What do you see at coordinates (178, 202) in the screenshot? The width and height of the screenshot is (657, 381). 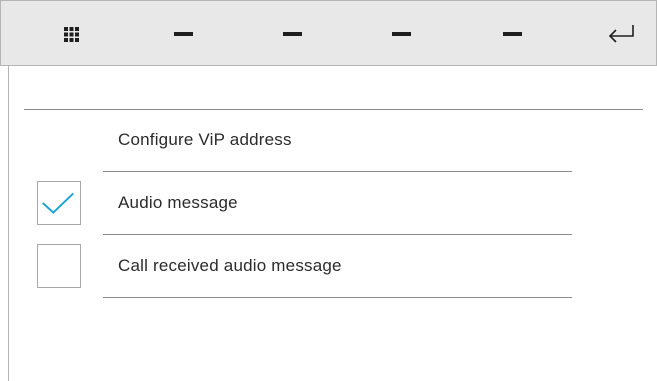 I see `menu-item-label: Audio message` at bounding box center [178, 202].